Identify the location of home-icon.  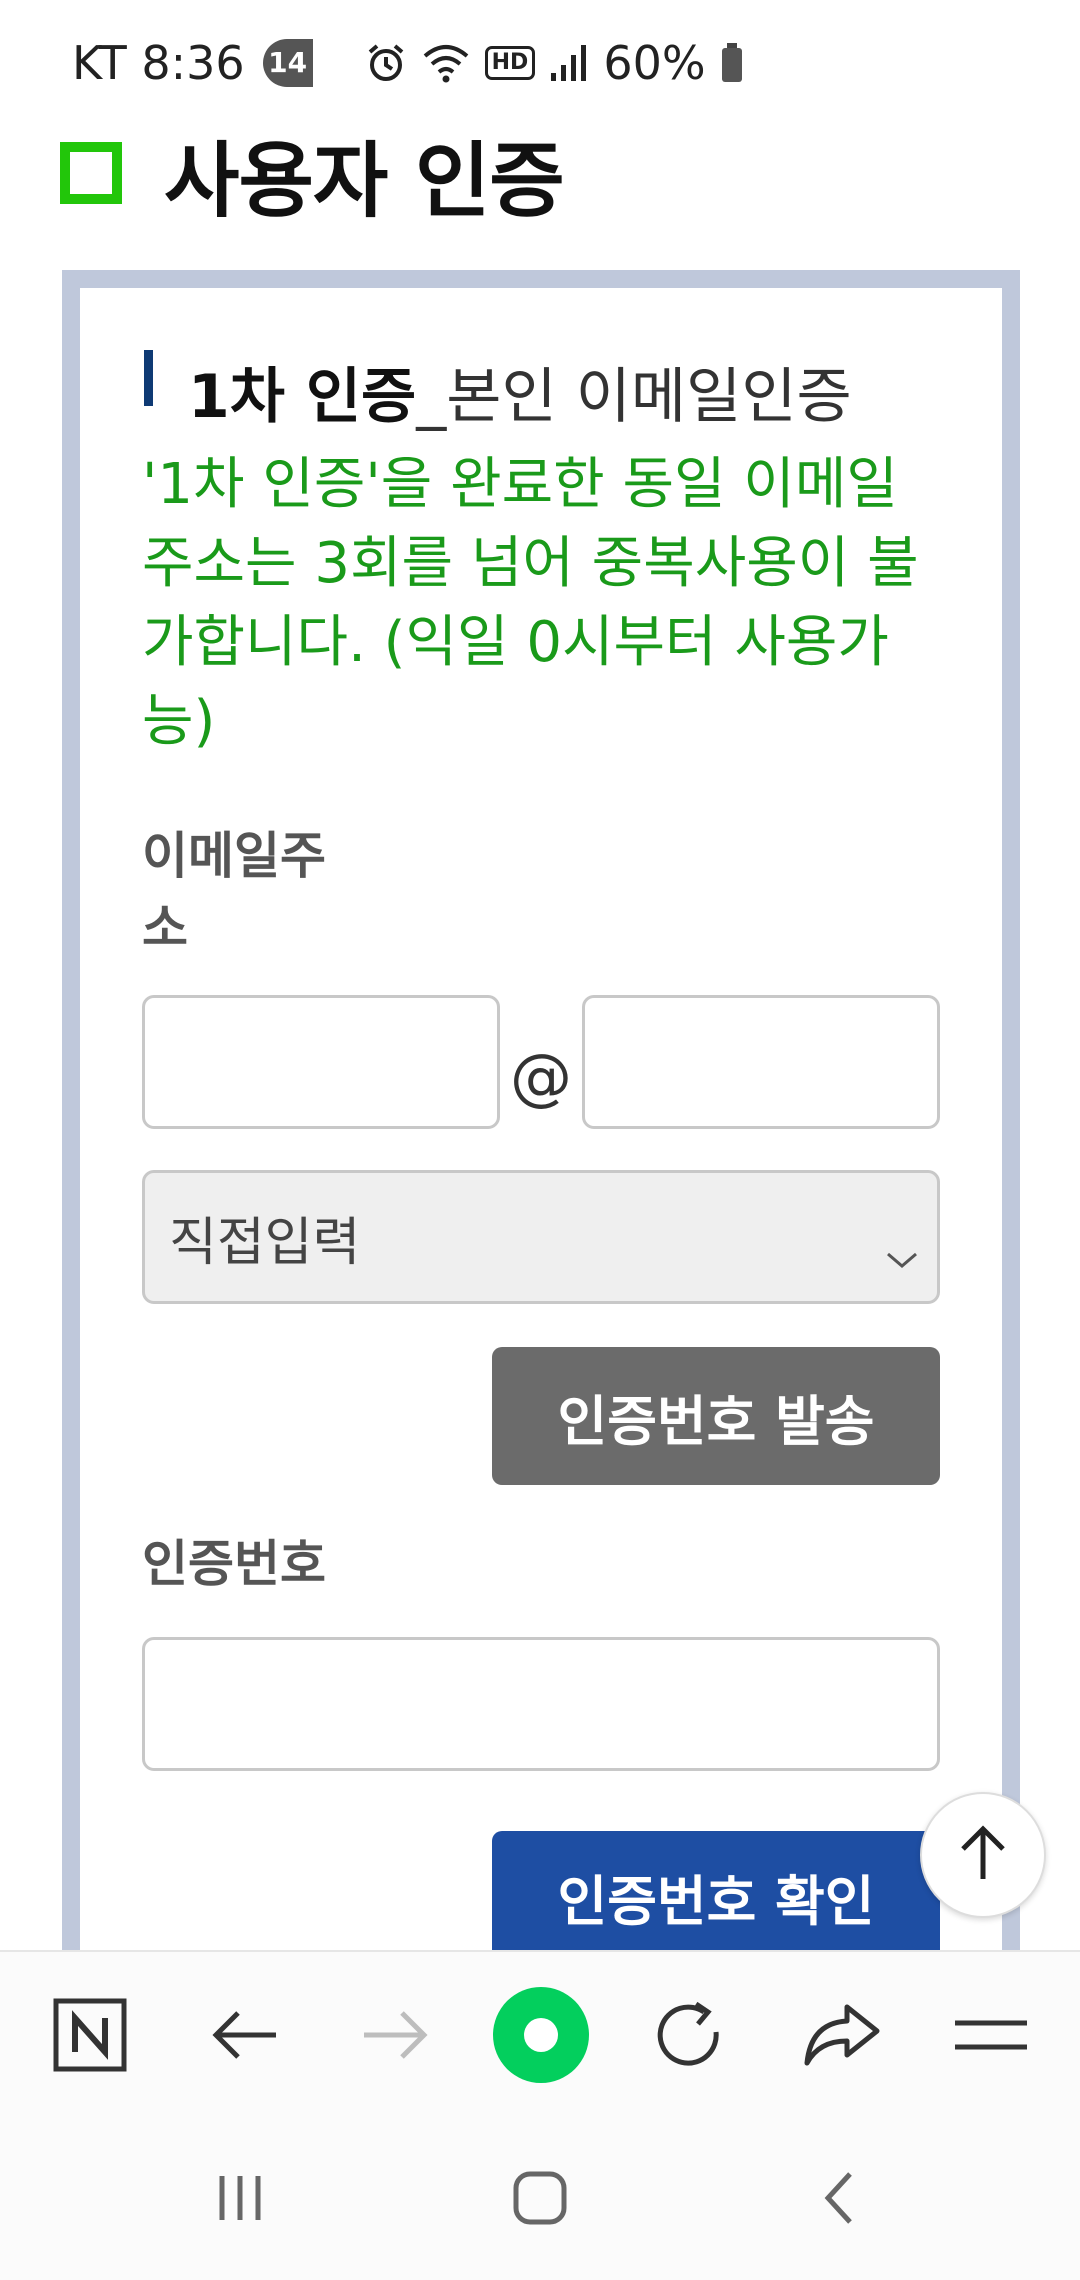
(540, 2200).